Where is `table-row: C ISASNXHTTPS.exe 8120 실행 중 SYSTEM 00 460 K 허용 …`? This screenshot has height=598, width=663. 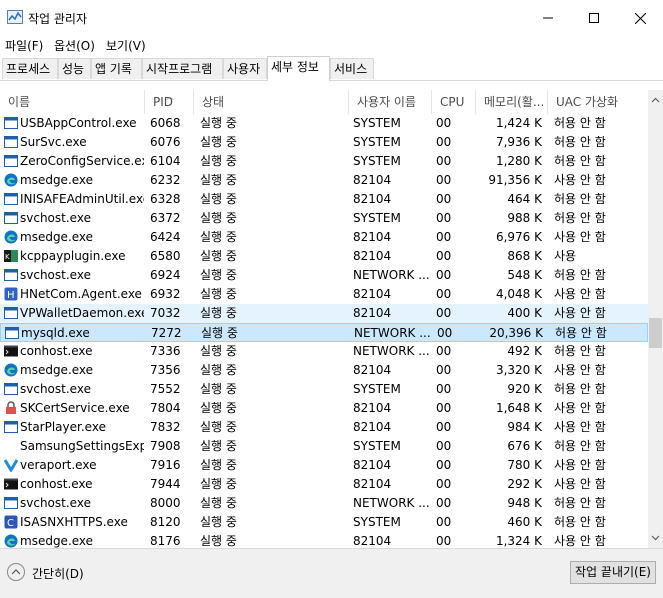
table-row: C ISASNXHTTPS.exe 8120 실행 중 SYSTEM 00 460 K 허용 … is located at coordinates (324, 522).